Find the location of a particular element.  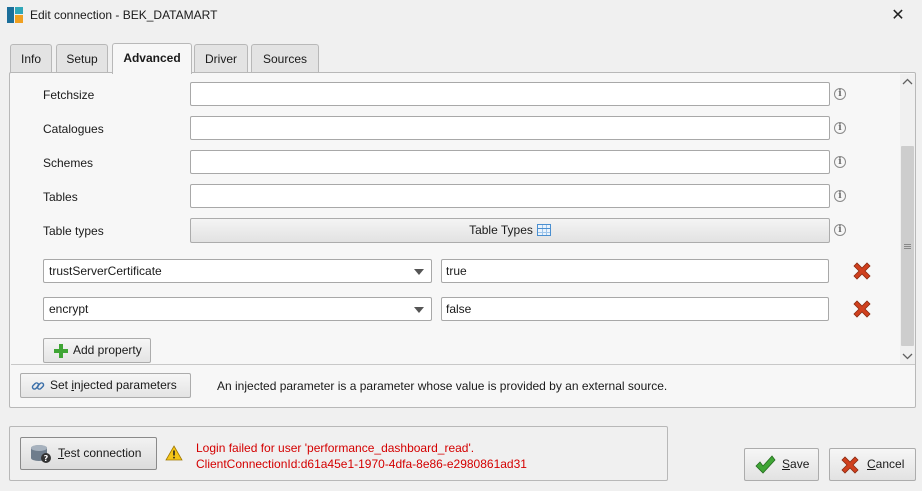

tab-info: Info is located at coordinates (31, 58).